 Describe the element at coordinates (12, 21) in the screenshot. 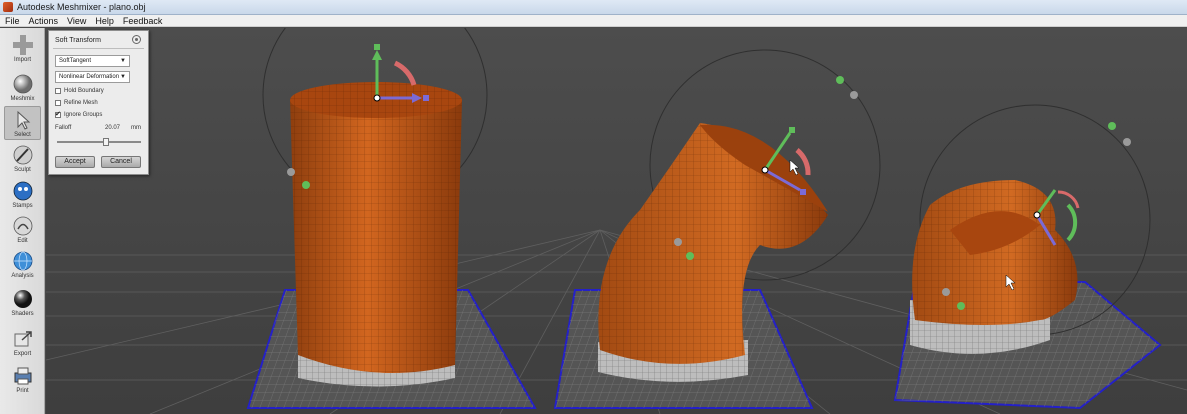

I see `menu-file: File` at that location.